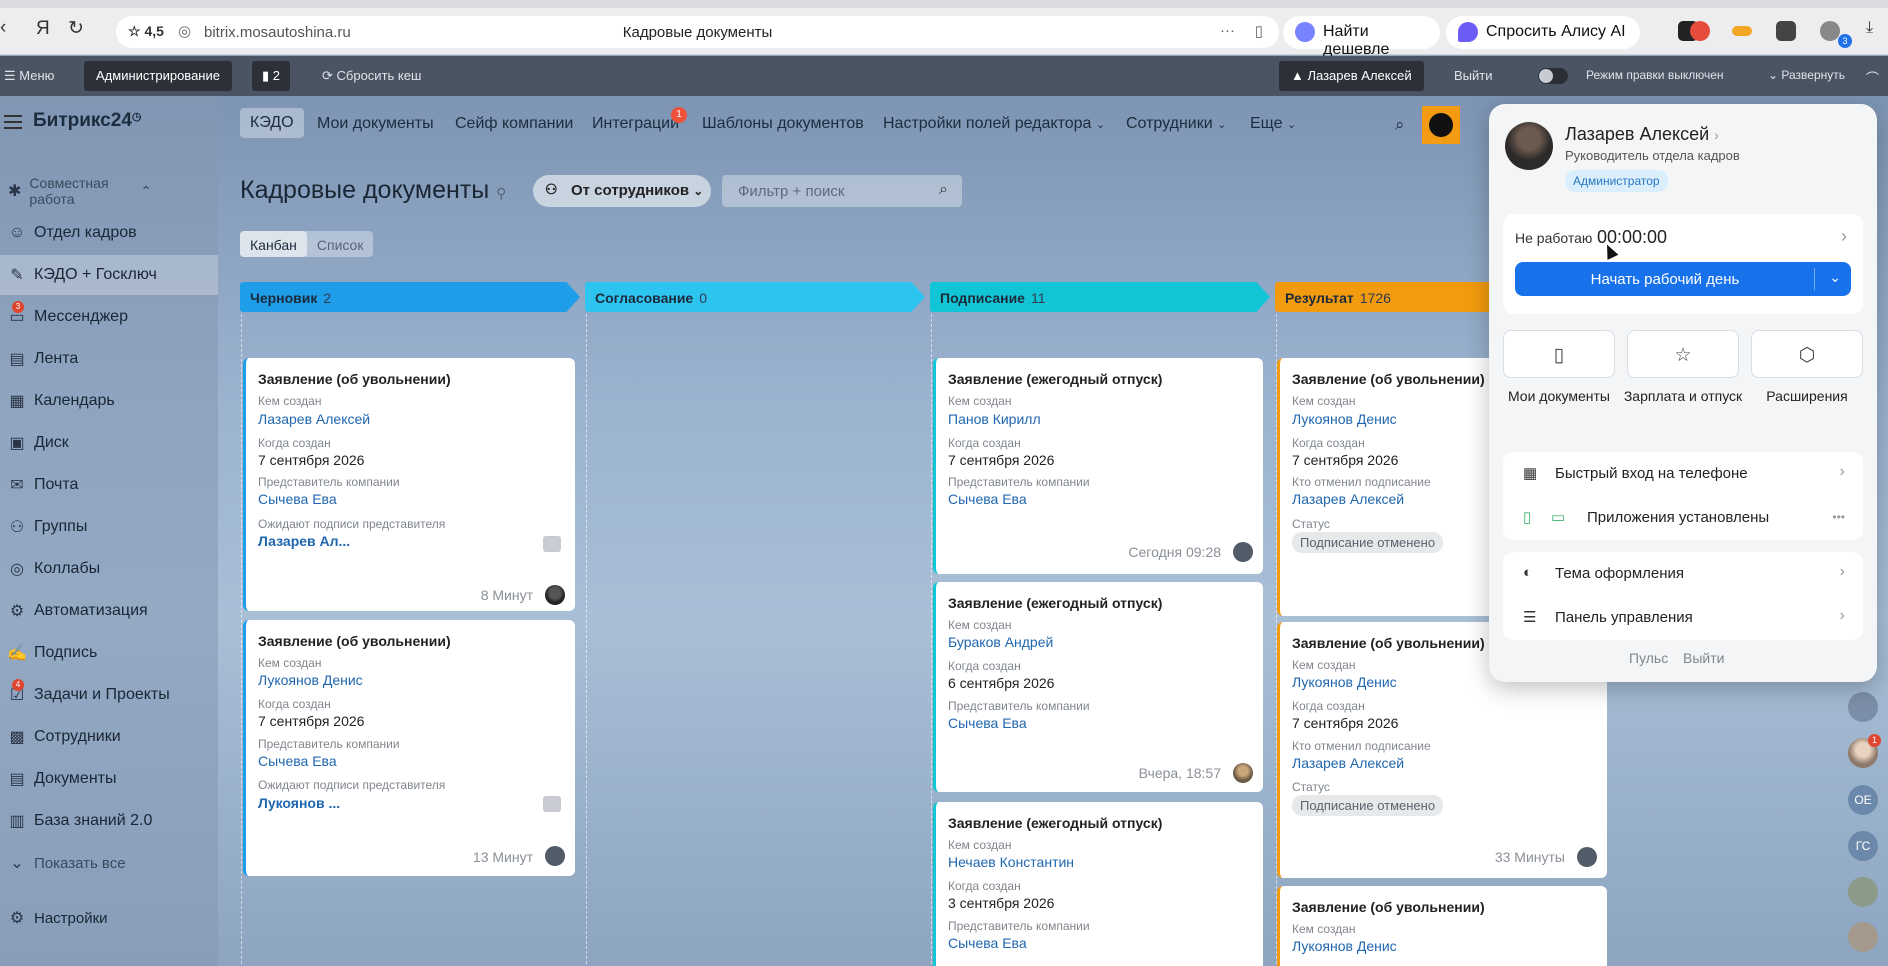  I want to click on header-avatar, so click(1441, 125).